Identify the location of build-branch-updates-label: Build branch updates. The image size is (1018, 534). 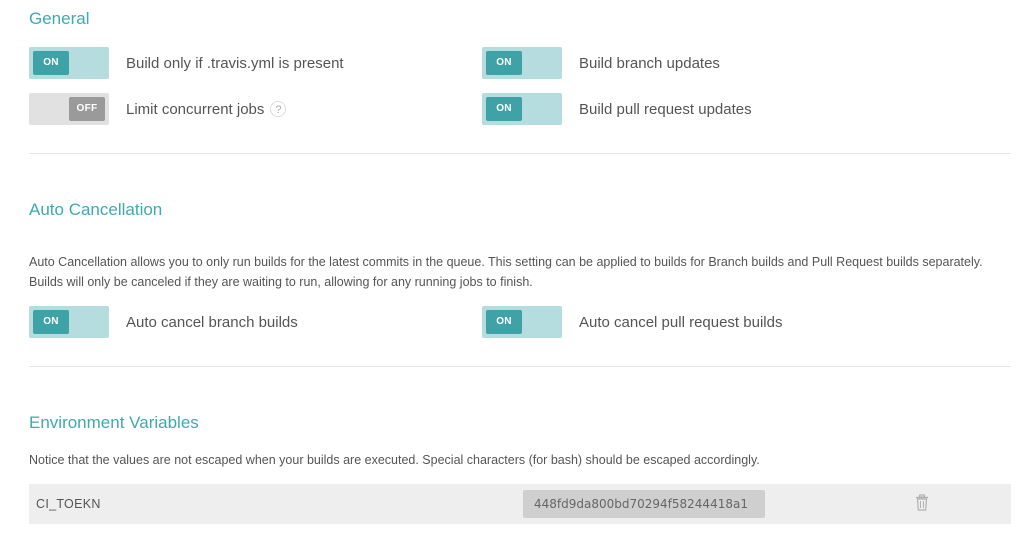
(649, 63).